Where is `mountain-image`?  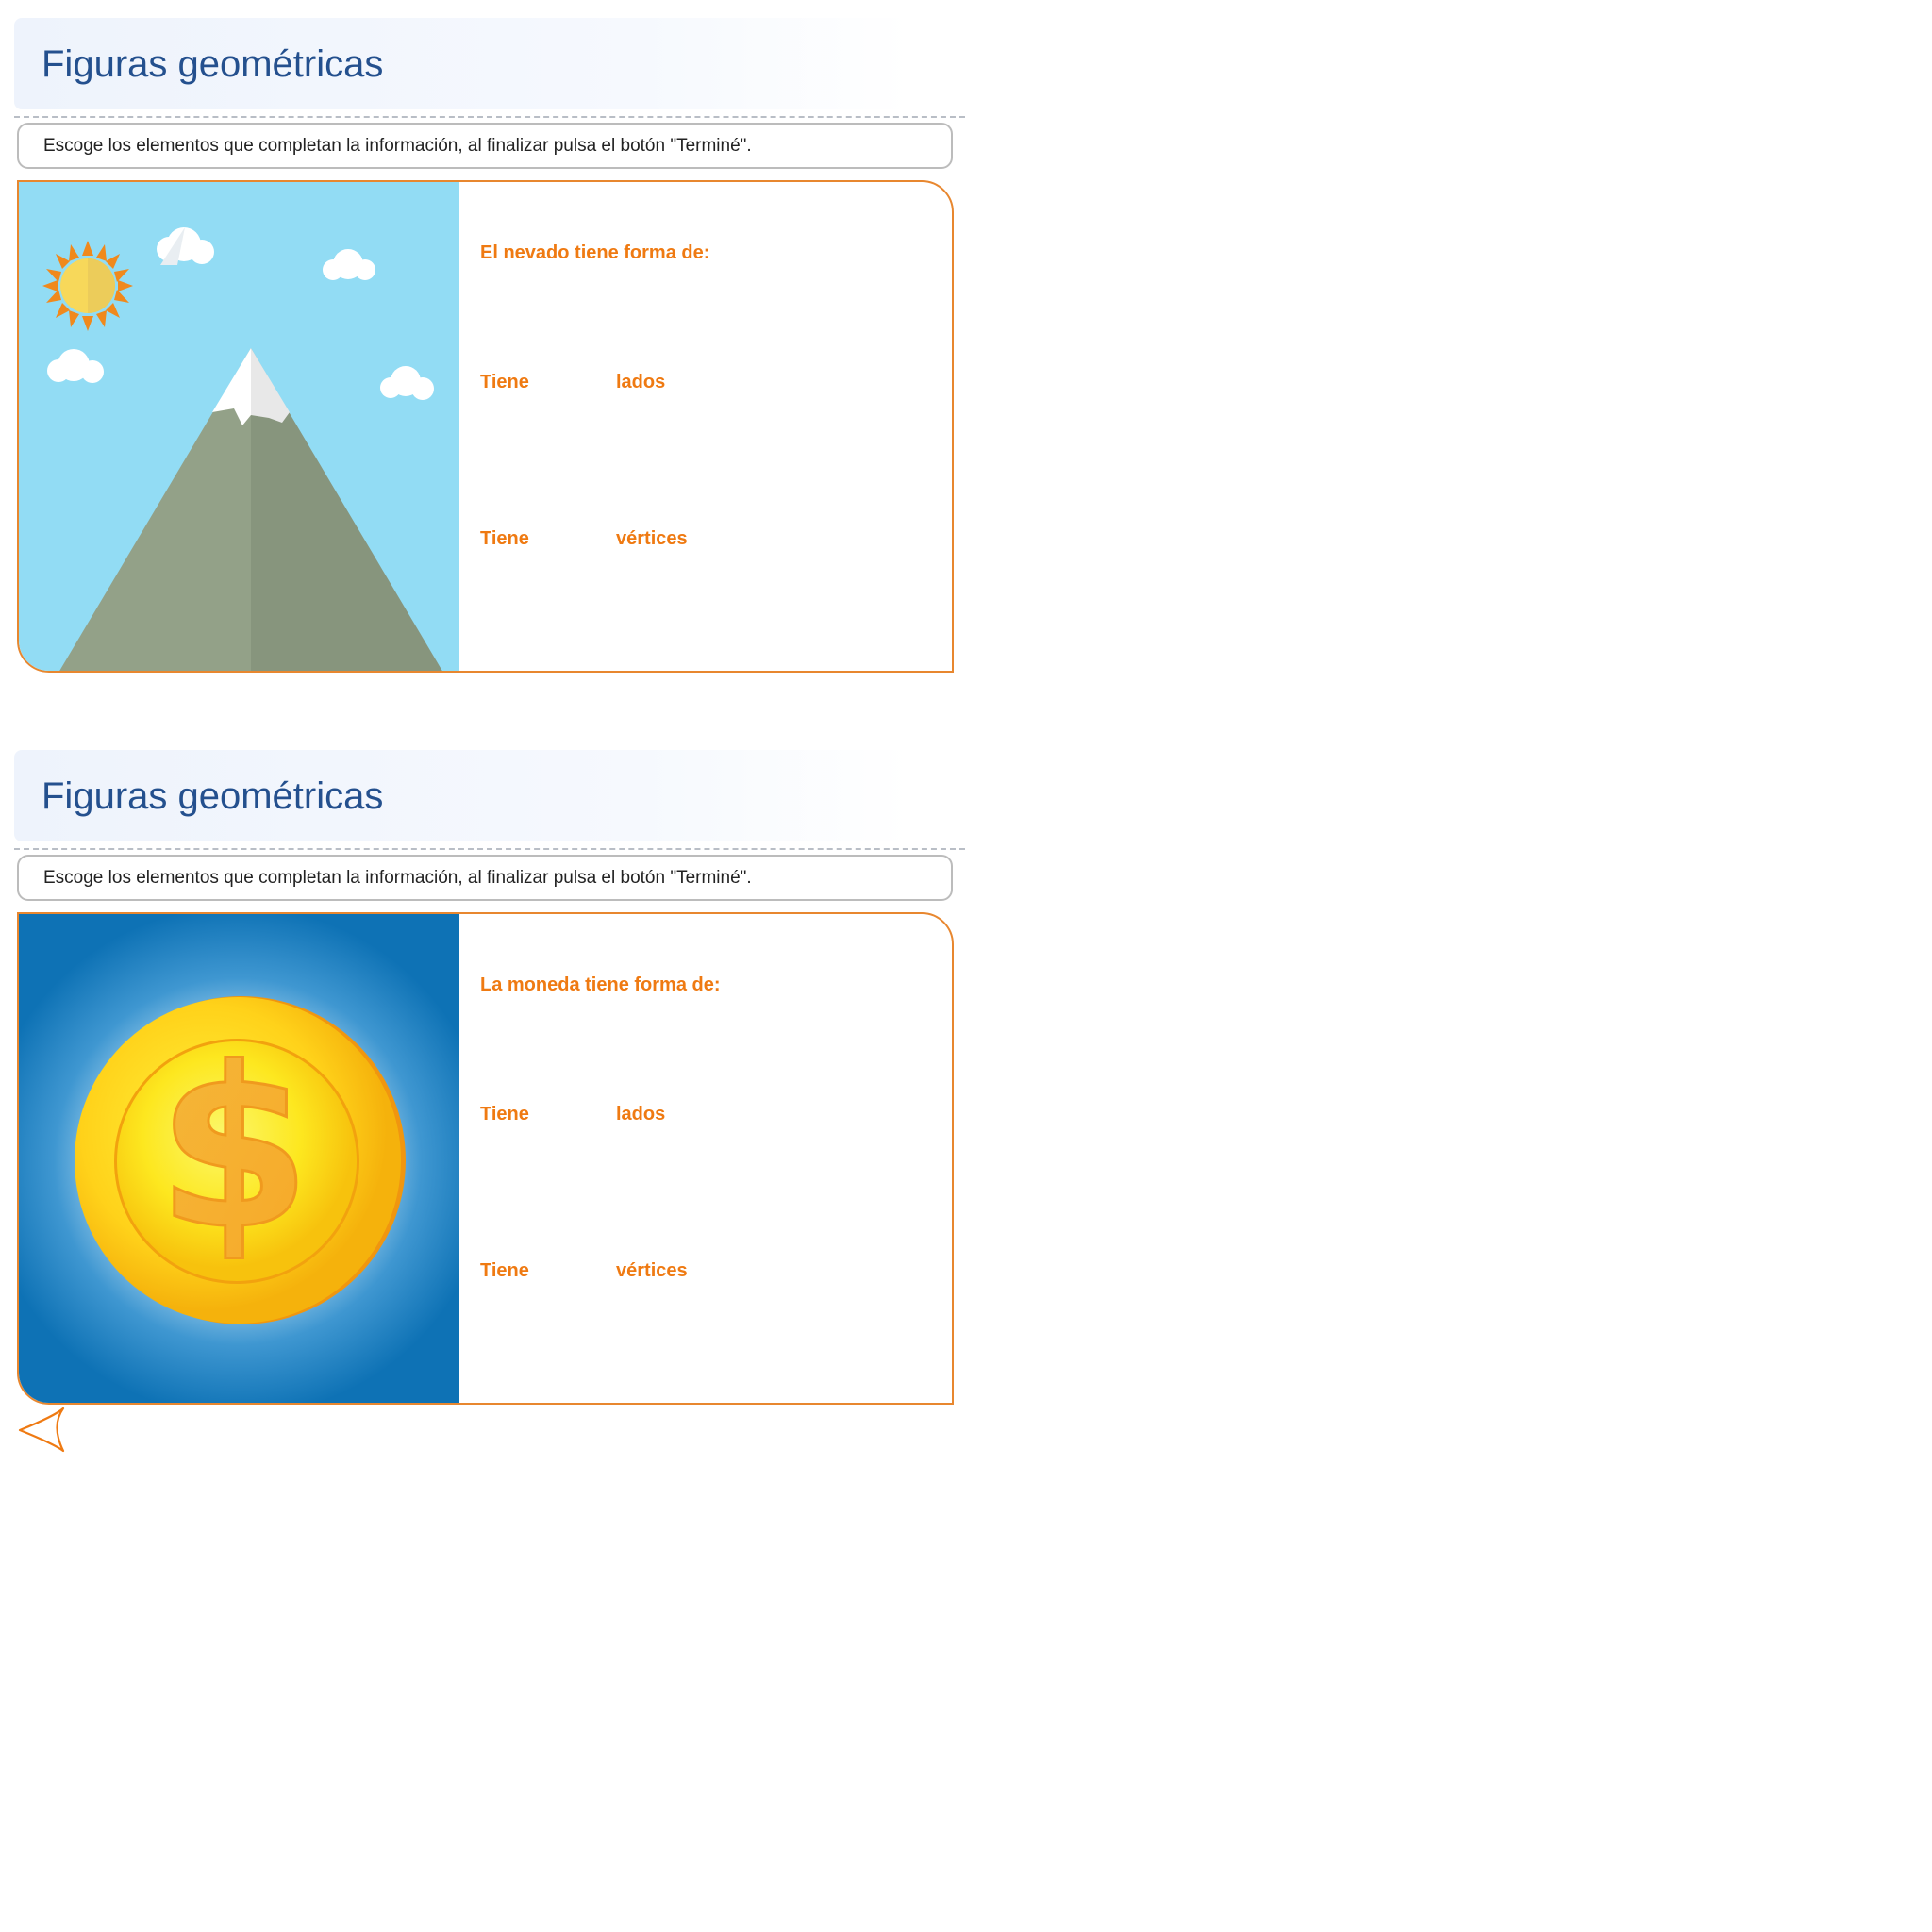 mountain-image is located at coordinates (239, 426).